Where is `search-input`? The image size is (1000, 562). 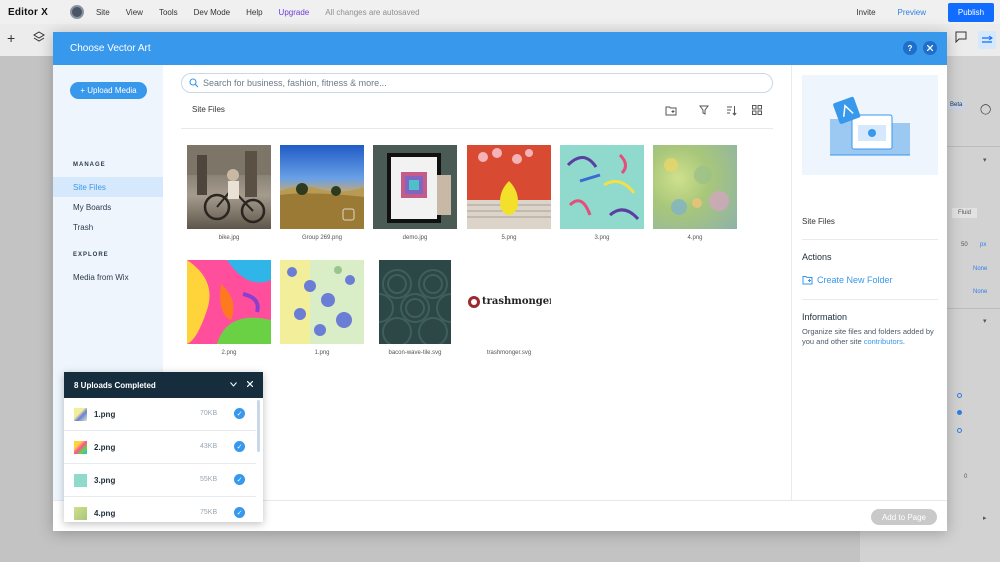
search-input is located at coordinates (483, 83).